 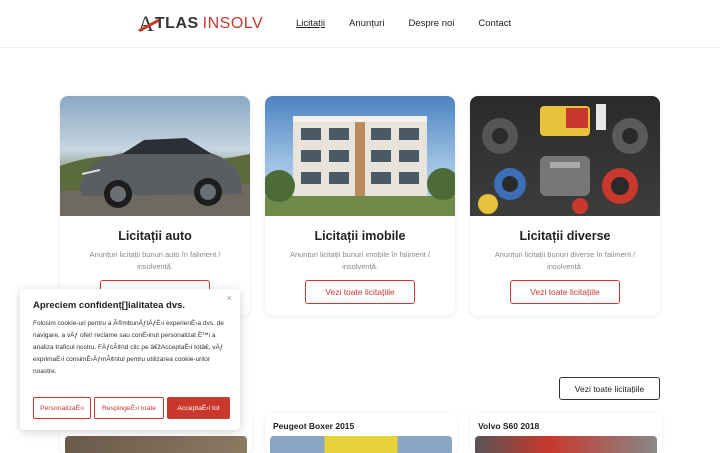 I want to click on reject-all-button: RespingeÈ›i toate, so click(x=129, y=408).